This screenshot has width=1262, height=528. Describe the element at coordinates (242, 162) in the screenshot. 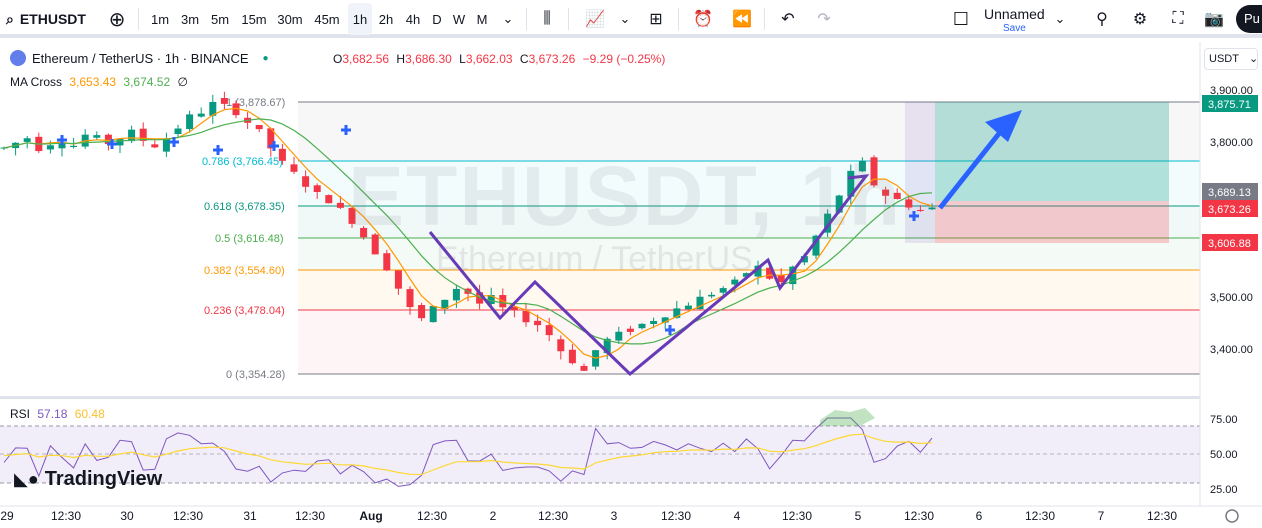

I see `fib-level-label: 0.786 (3,766.45)` at that location.